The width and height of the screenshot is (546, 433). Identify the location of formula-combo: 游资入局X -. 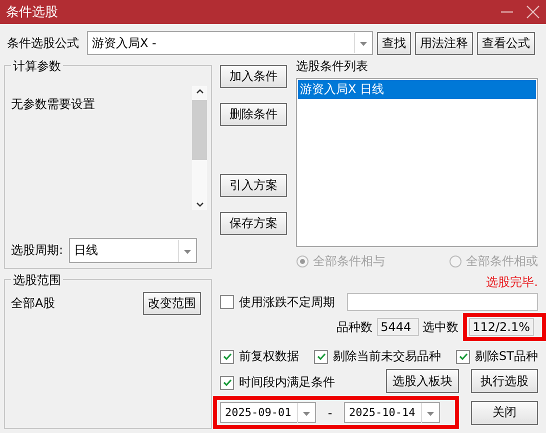
(230, 43).